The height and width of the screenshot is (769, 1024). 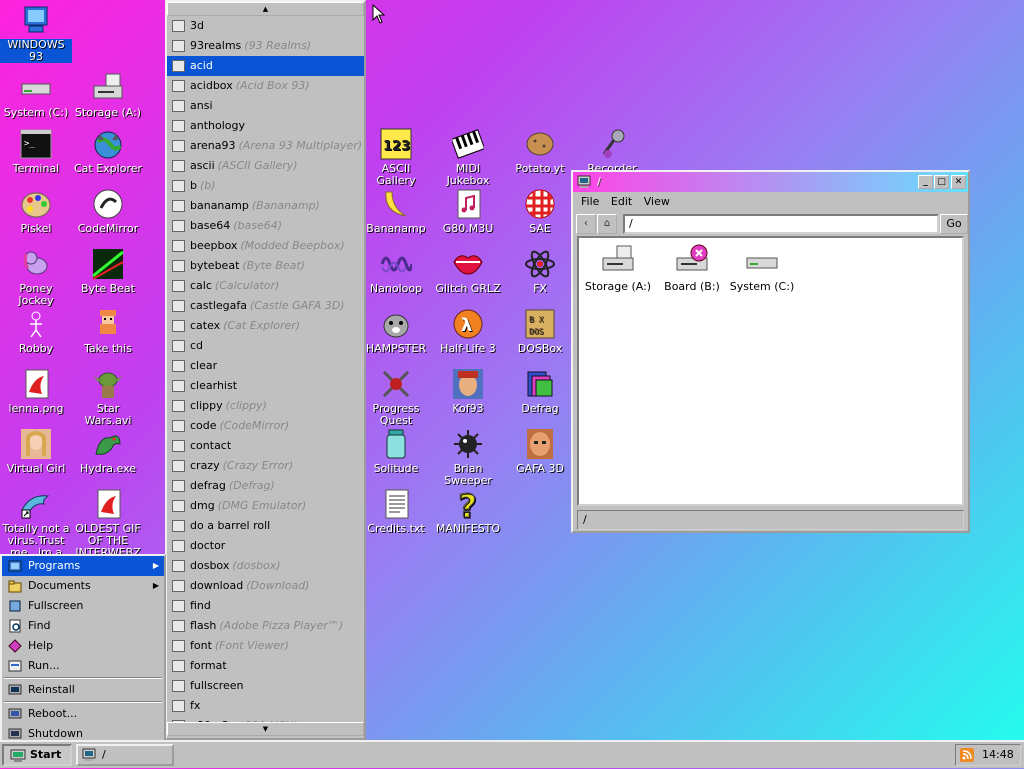 What do you see at coordinates (83, 626) in the screenshot?
I see `start-menu-find: Find` at bounding box center [83, 626].